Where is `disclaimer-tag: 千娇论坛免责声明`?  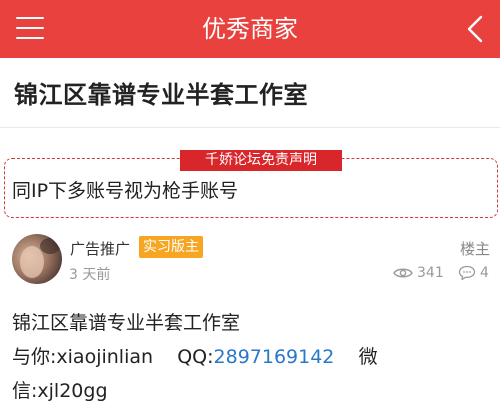
disclaimer-tag: 千娇论坛免责声明 is located at coordinates (261, 160).